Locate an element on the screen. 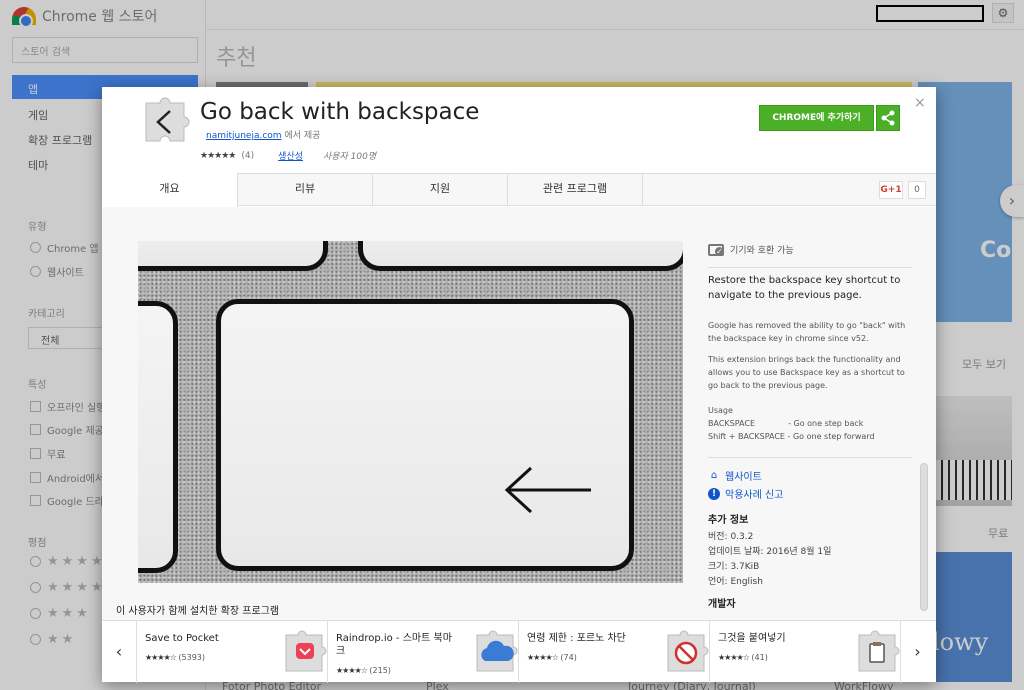 The width and height of the screenshot is (1024, 690). close-icon: × is located at coordinates (920, 103).